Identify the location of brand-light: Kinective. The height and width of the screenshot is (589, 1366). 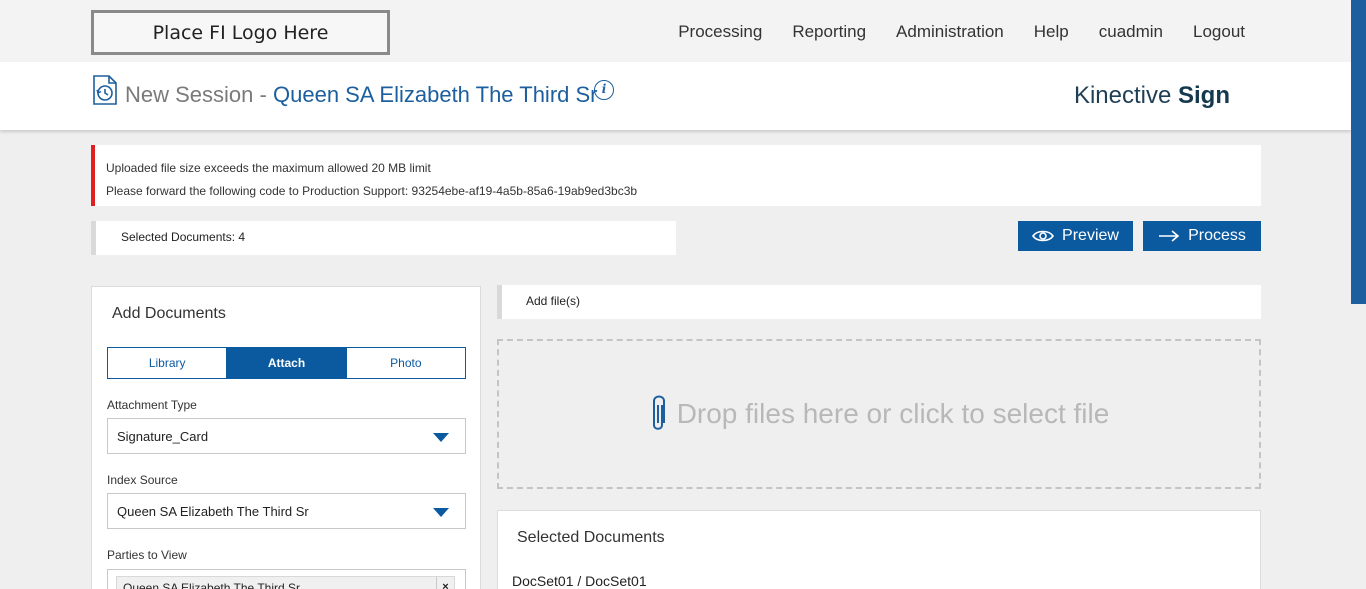
(1122, 95).